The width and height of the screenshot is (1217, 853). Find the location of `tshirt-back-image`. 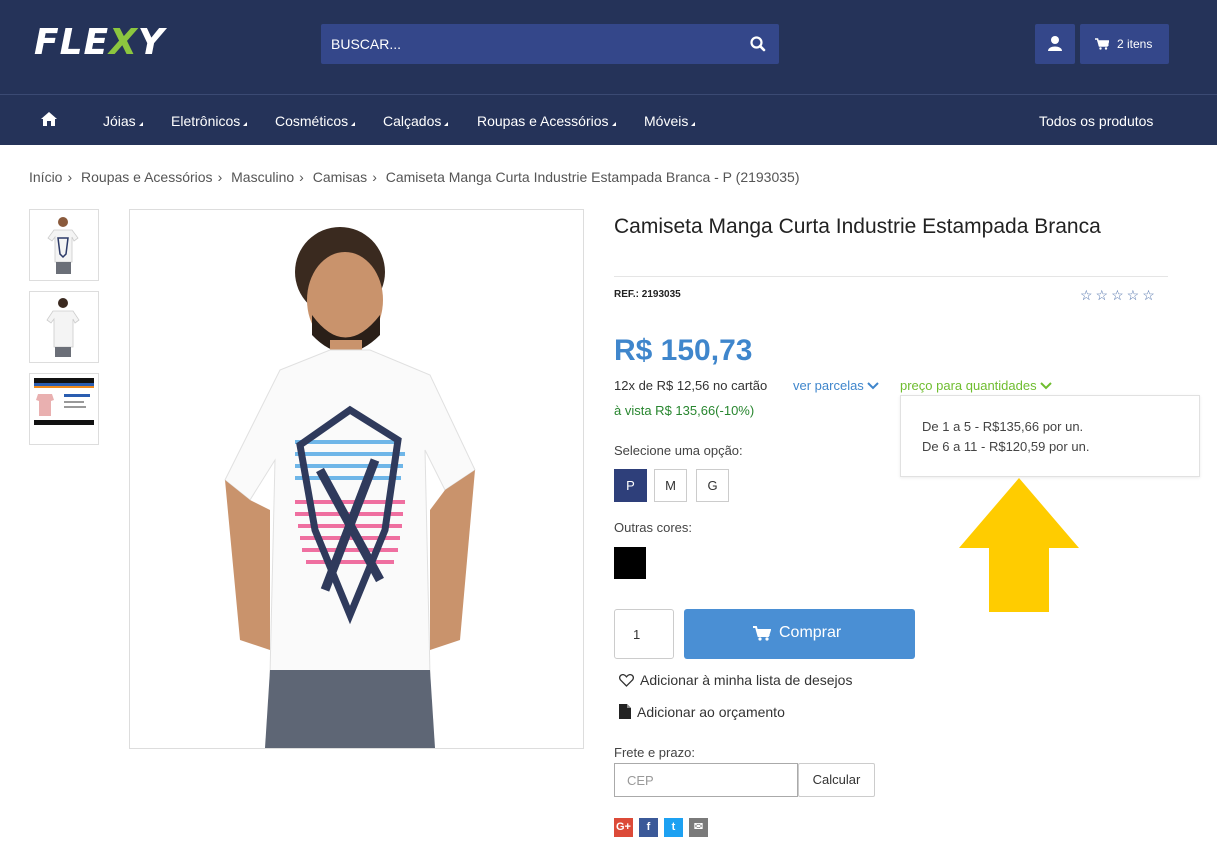

tshirt-back-image is located at coordinates (63, 327).